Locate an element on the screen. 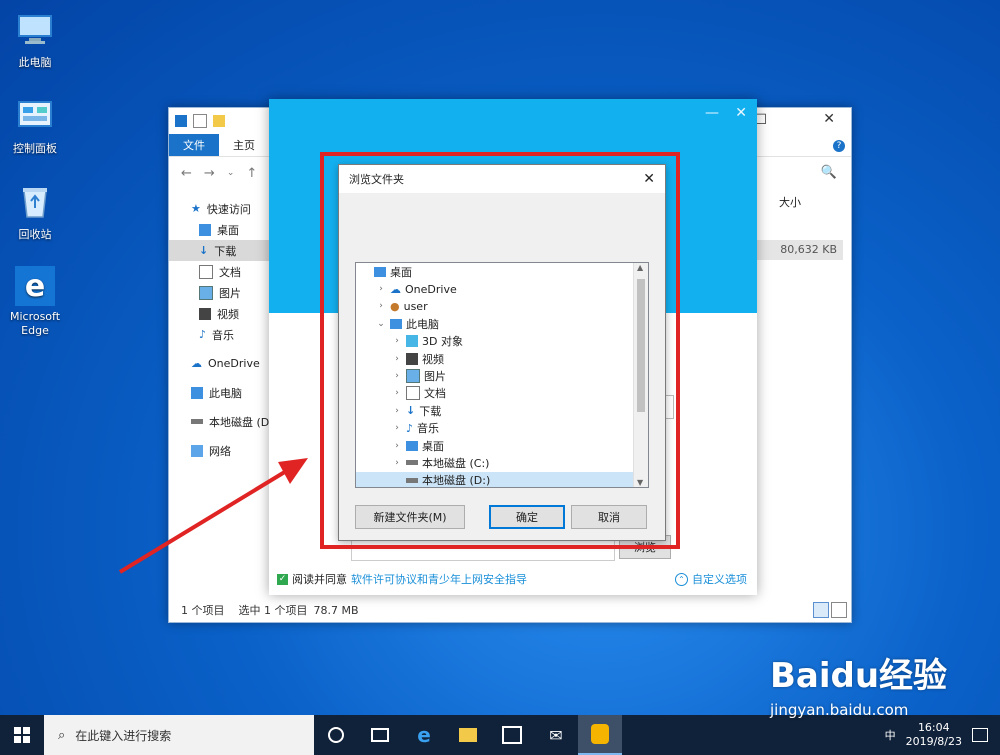 The image size is (1000, 755). nav-label: 视频 is located at coordinates (228, 314).